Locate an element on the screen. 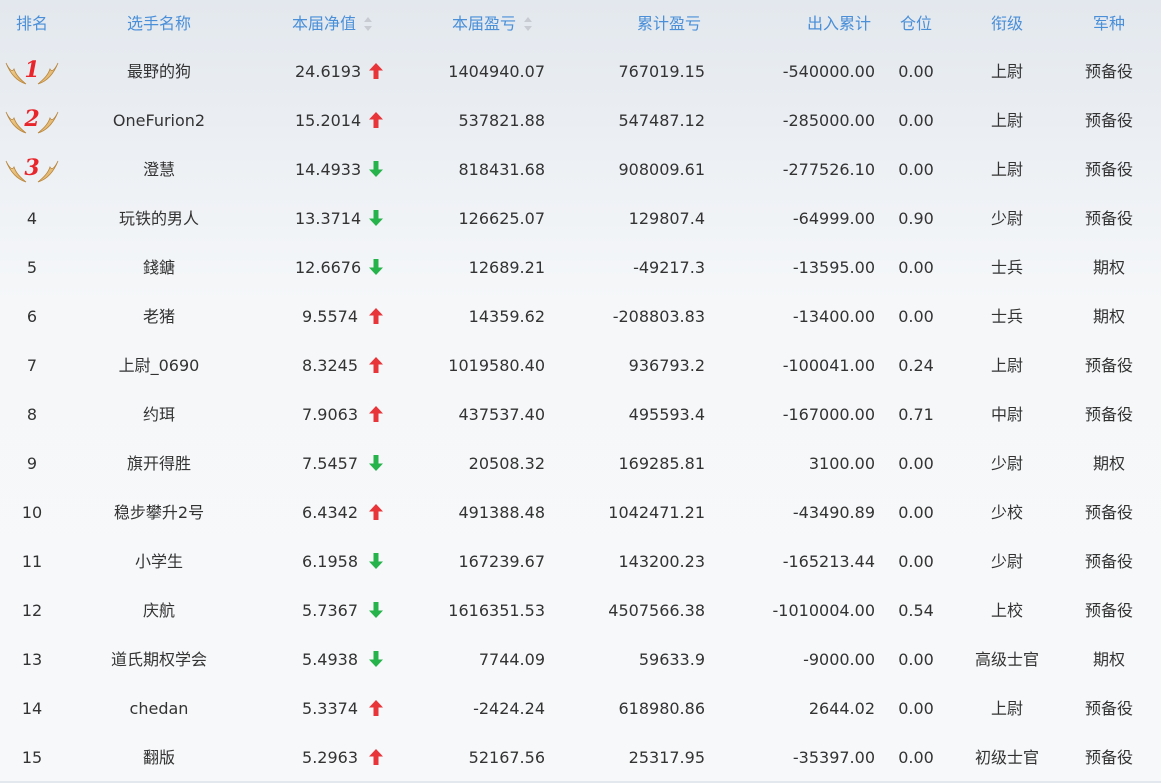 Image resolution: width=1161 pixels, height=783 pixels. nav-cell: 12.6676 is located at coordinates (320, 268).